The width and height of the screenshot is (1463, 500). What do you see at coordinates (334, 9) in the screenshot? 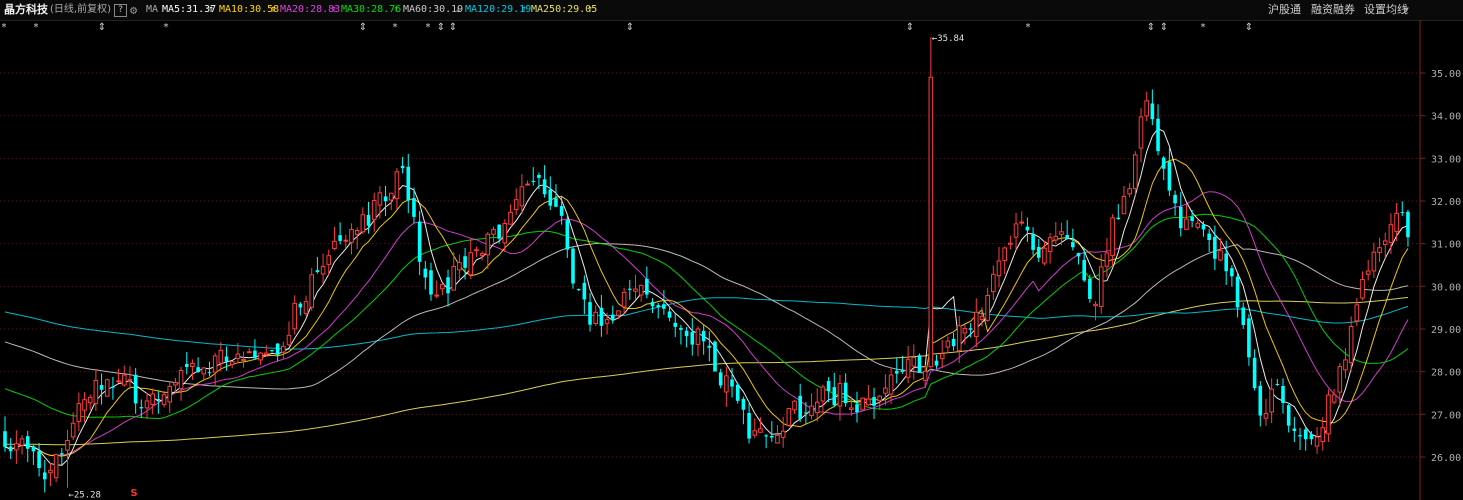
I see `ma20-arrow: ↑` at bounding box center [334, 9].